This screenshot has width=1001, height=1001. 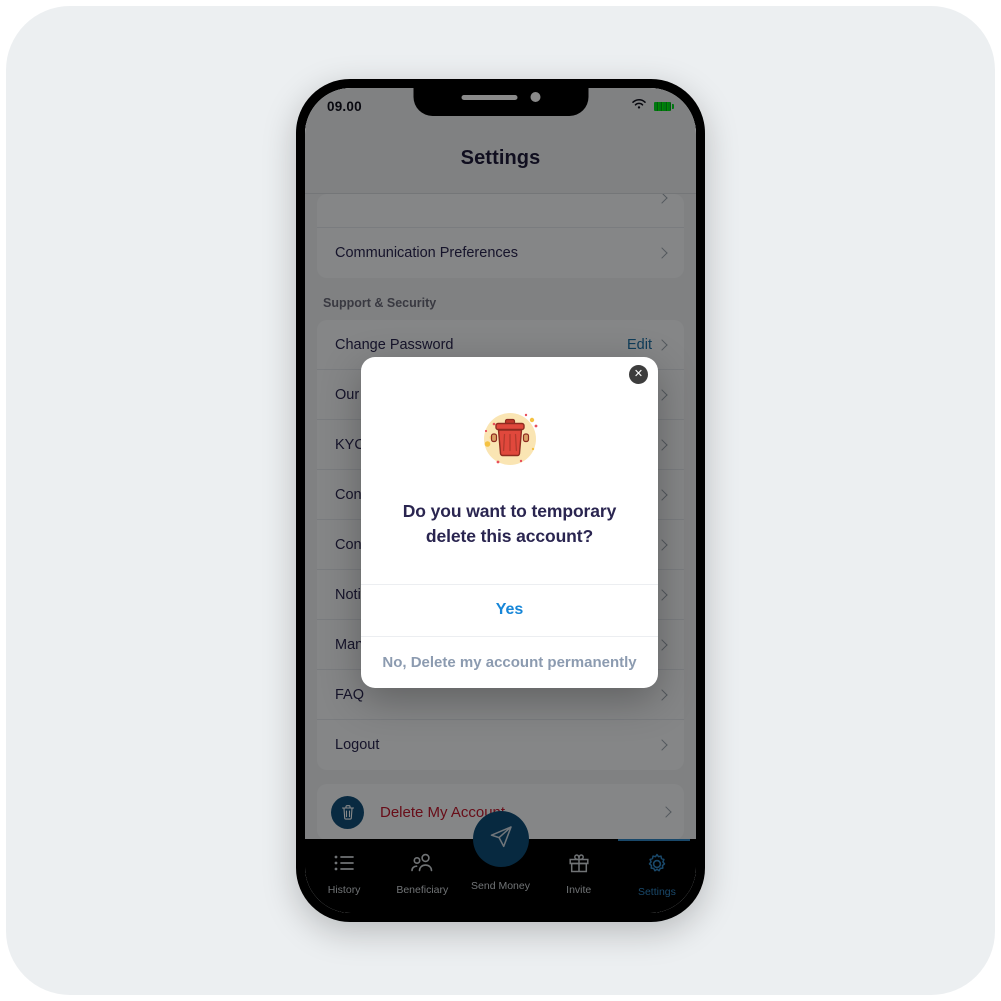 I want to click on trash-can-illustration, so click(x=510, y=439).